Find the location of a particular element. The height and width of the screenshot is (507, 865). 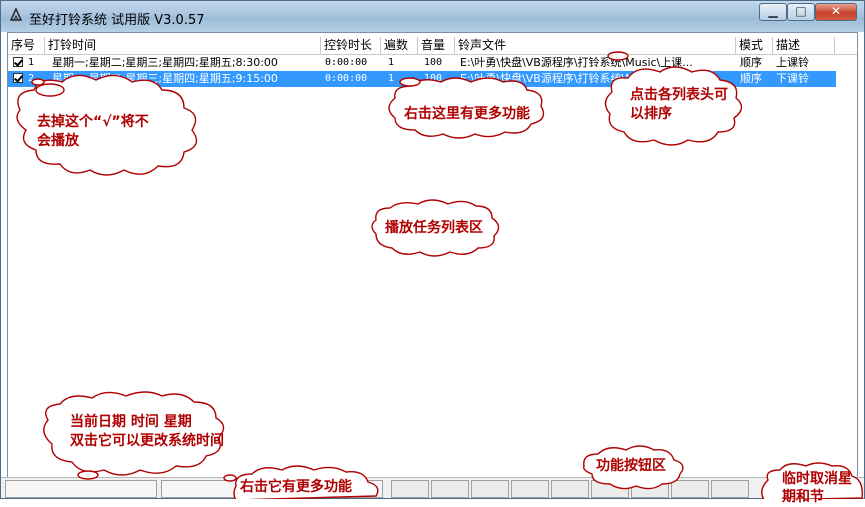

callout-status-rightclick: 右击它有更多功能 is located at coordinates (296, 487).